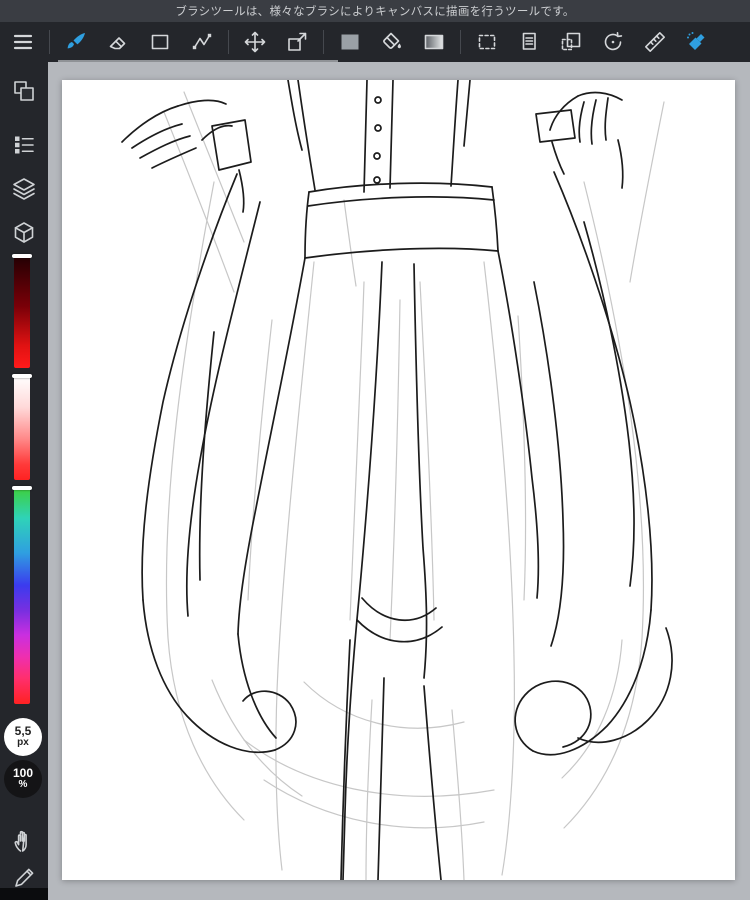  Describe the element at coordinates (24, 894) in the screenshot. I see `sidebar-footer` at that location.